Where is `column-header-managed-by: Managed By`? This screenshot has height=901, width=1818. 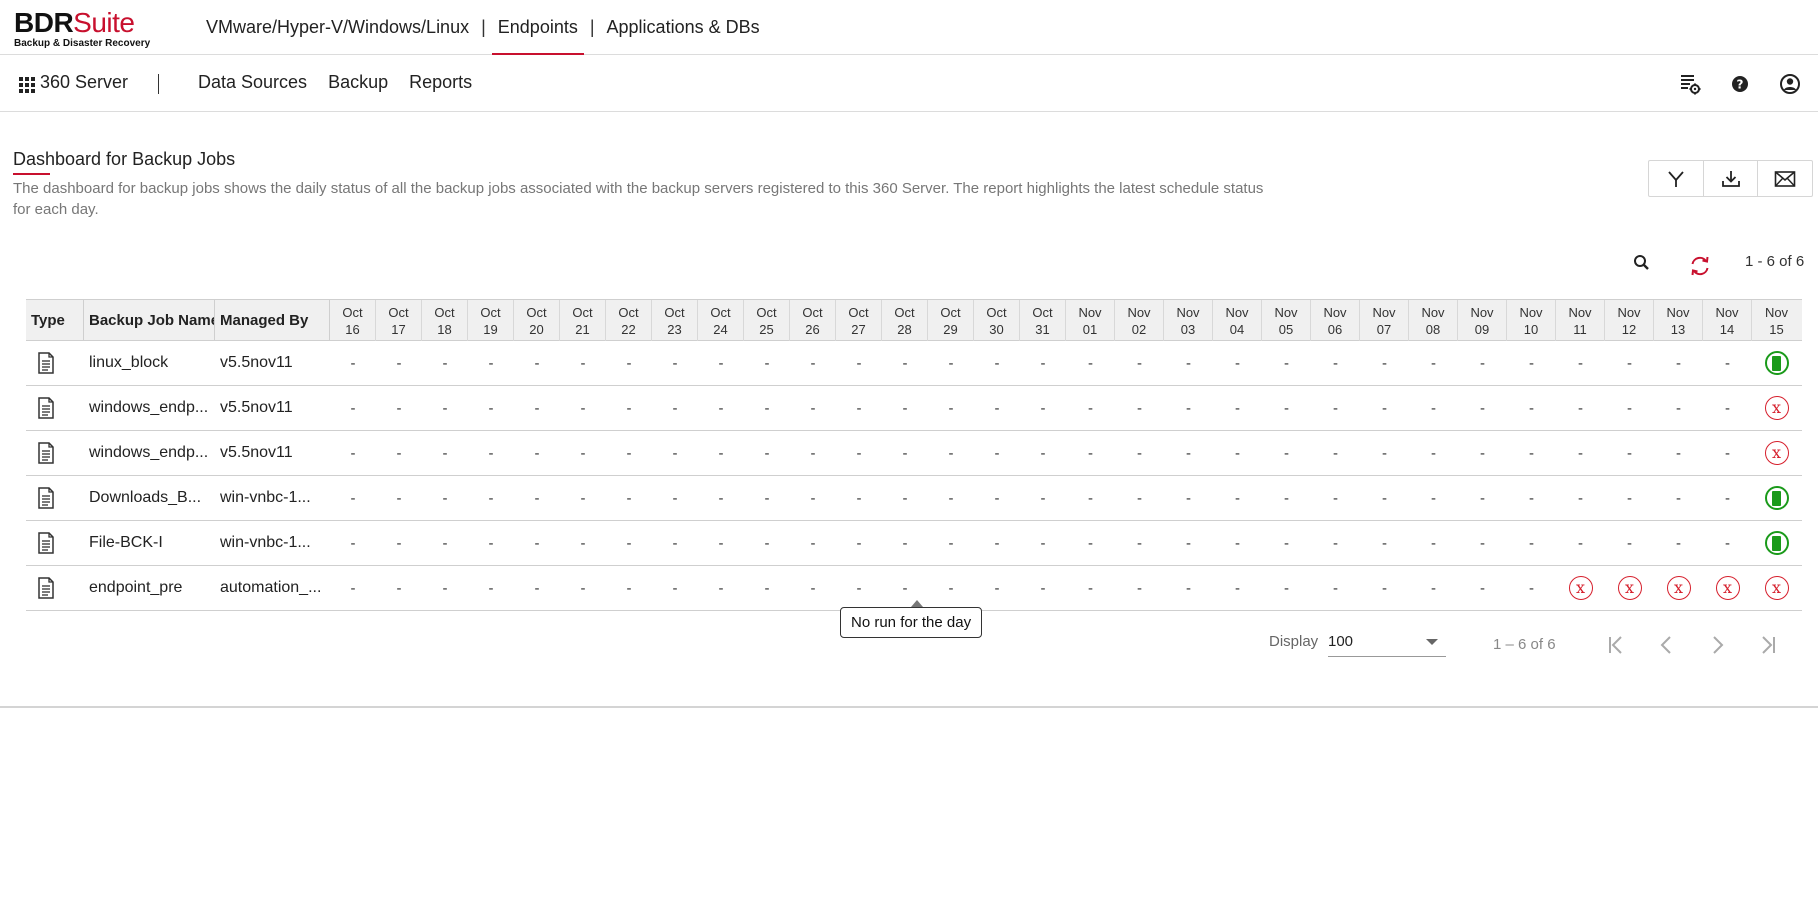 column-header-managed-by: Managed By is located at coordinates (272, 320).